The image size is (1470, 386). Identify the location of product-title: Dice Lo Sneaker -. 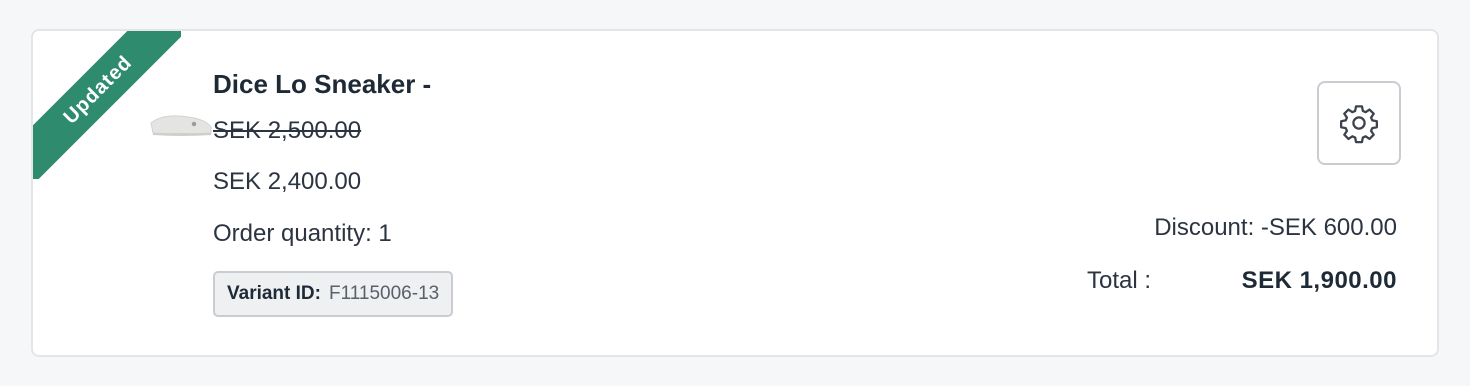
(322, 84).